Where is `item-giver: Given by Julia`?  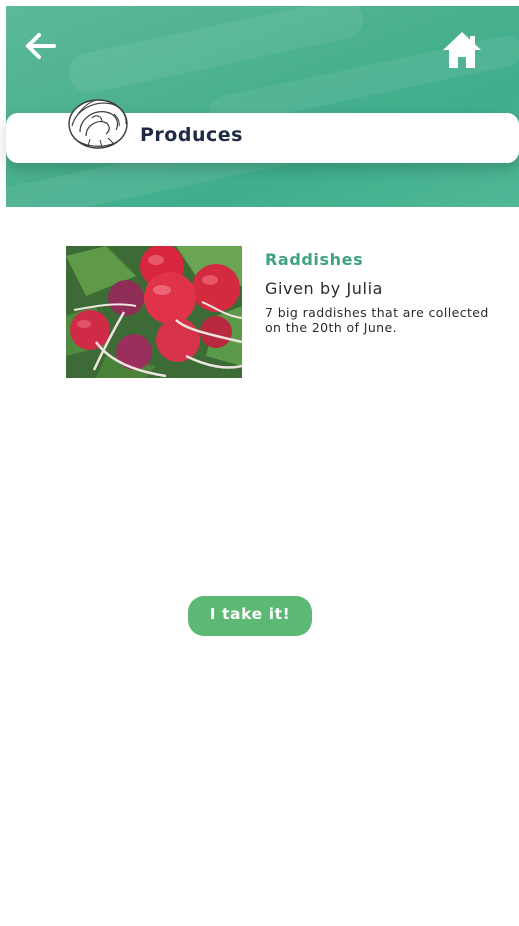
item-giver: Given by Julia is located at coordinates (324, 288).